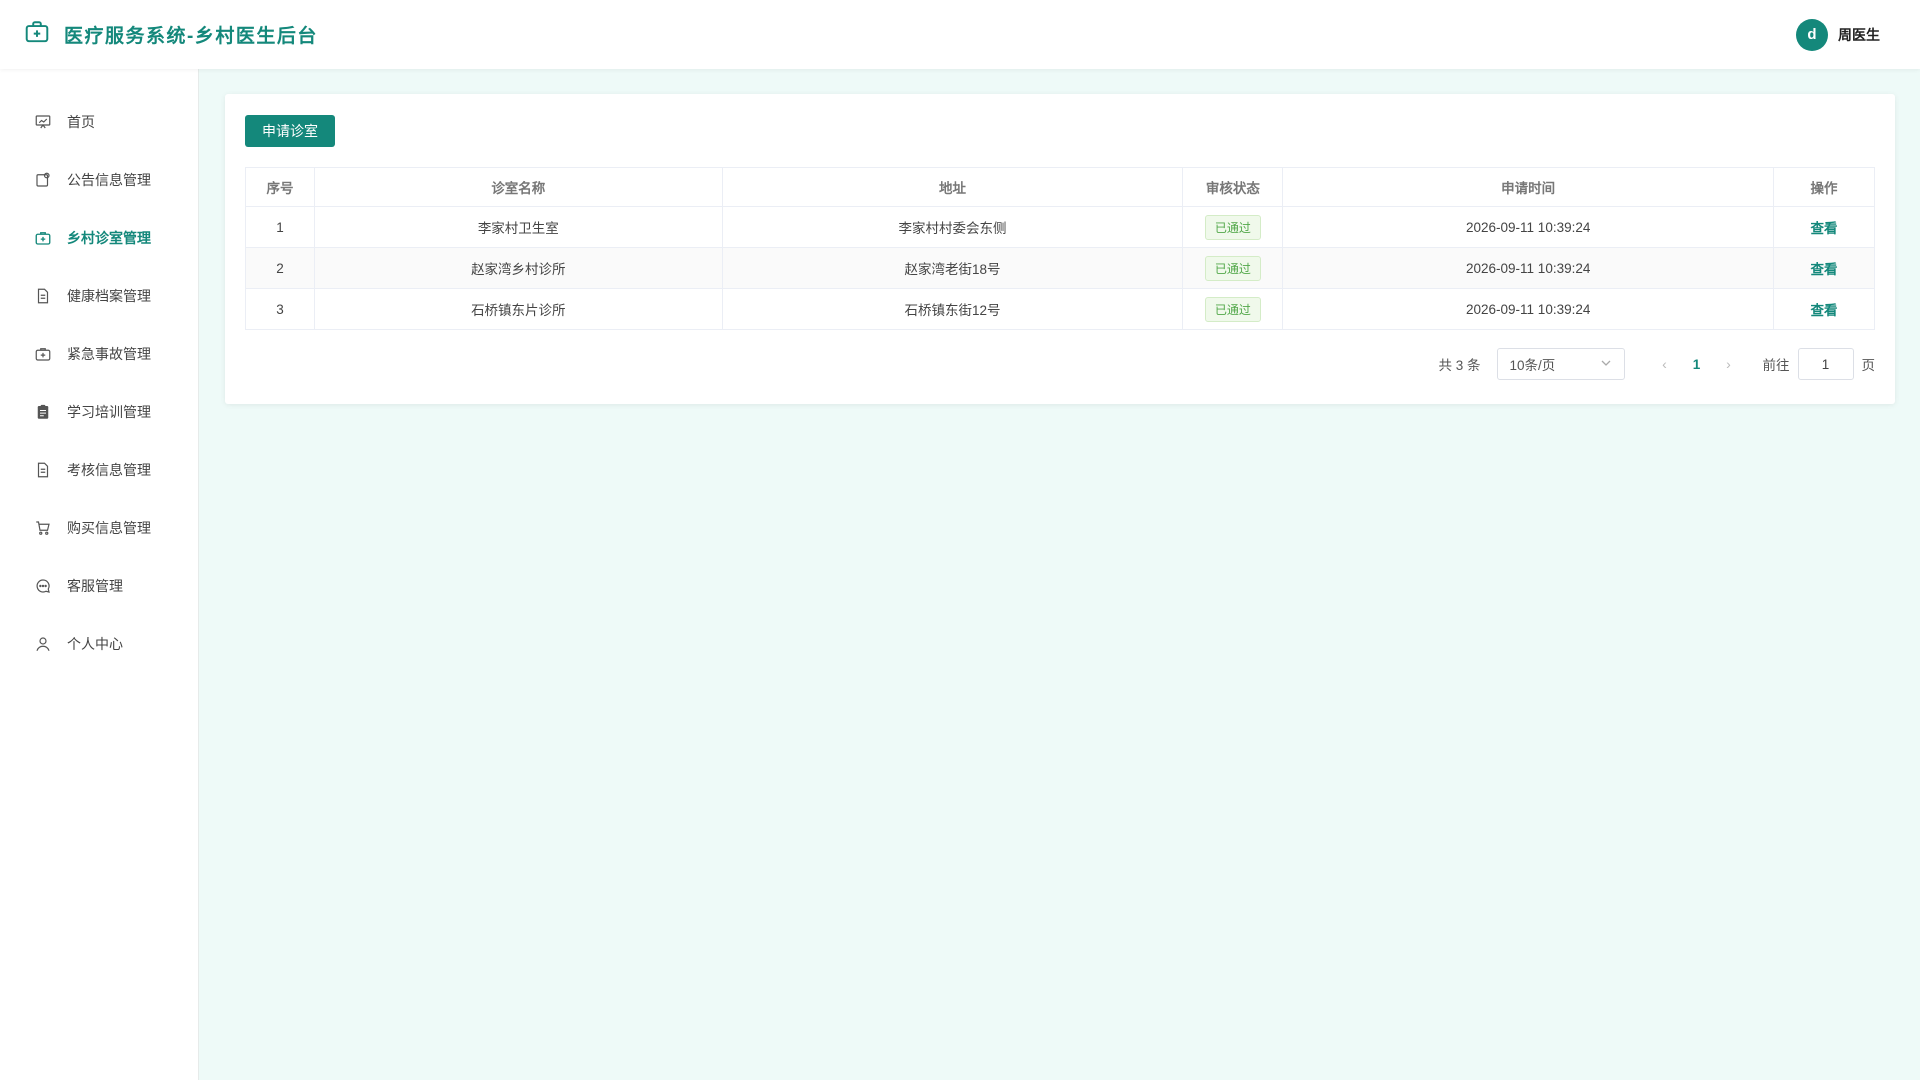  What do you see at coordinates (1560, 364) in the screenshot?
I see `page-size-select: 10条/页` at bounding box center [1560, 364].